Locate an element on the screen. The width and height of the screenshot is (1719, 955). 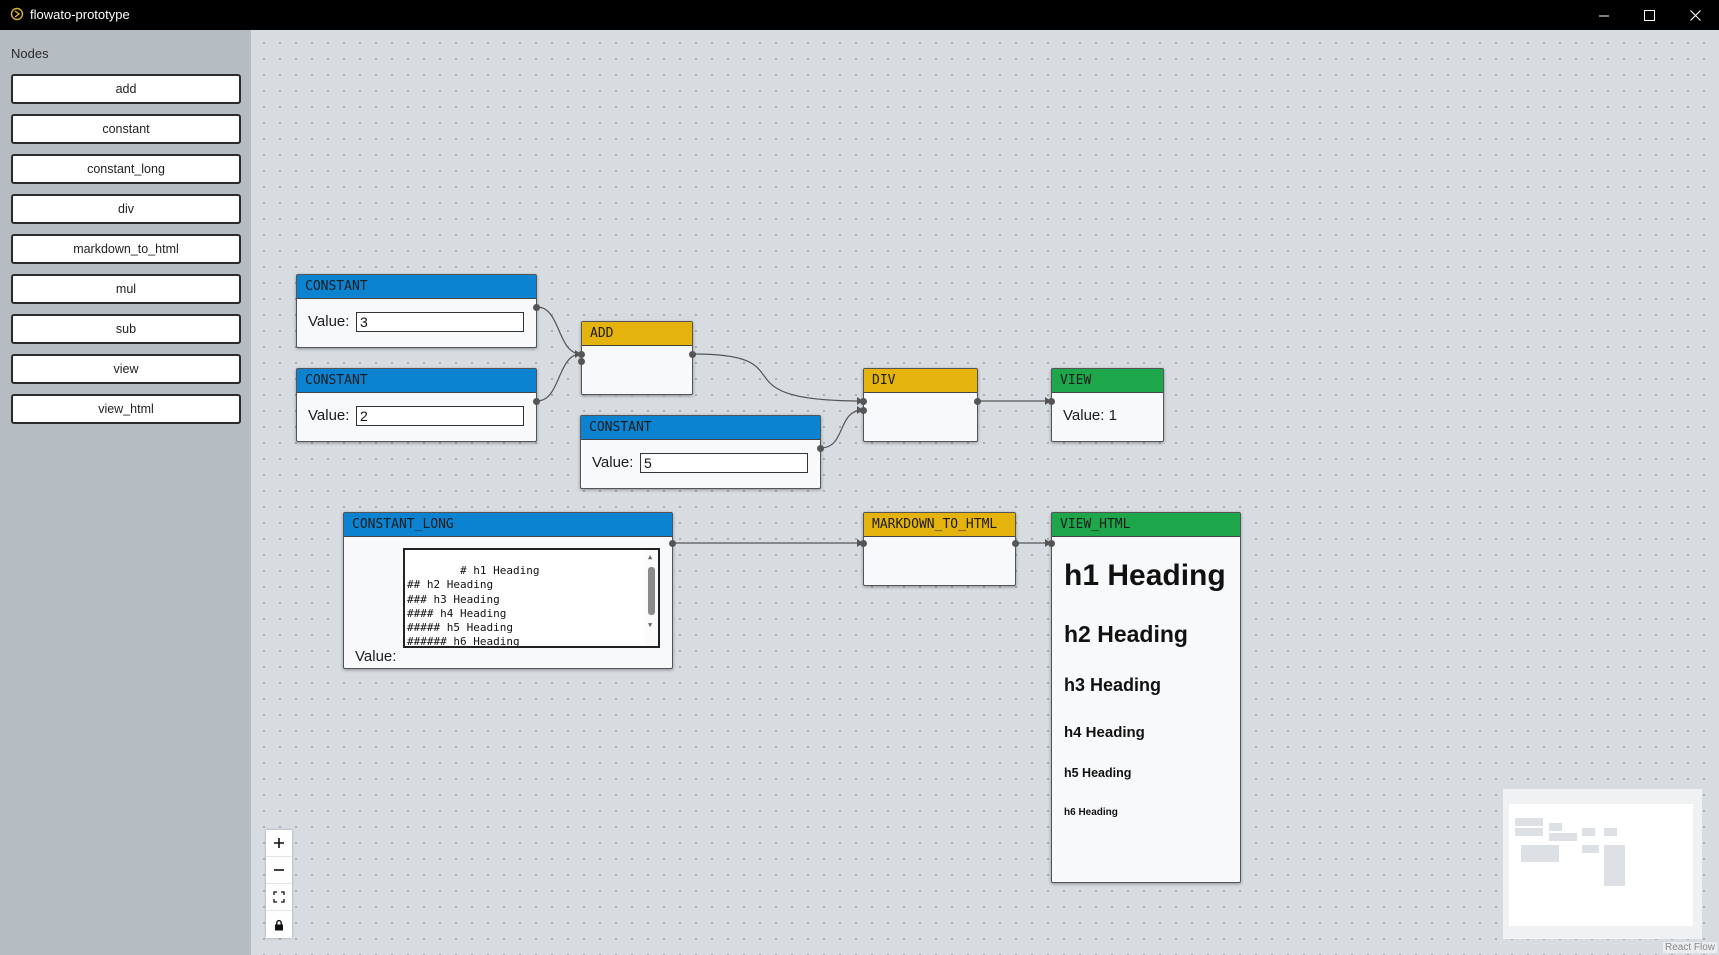
scroll-thumb is located at coordinates (651, 591).